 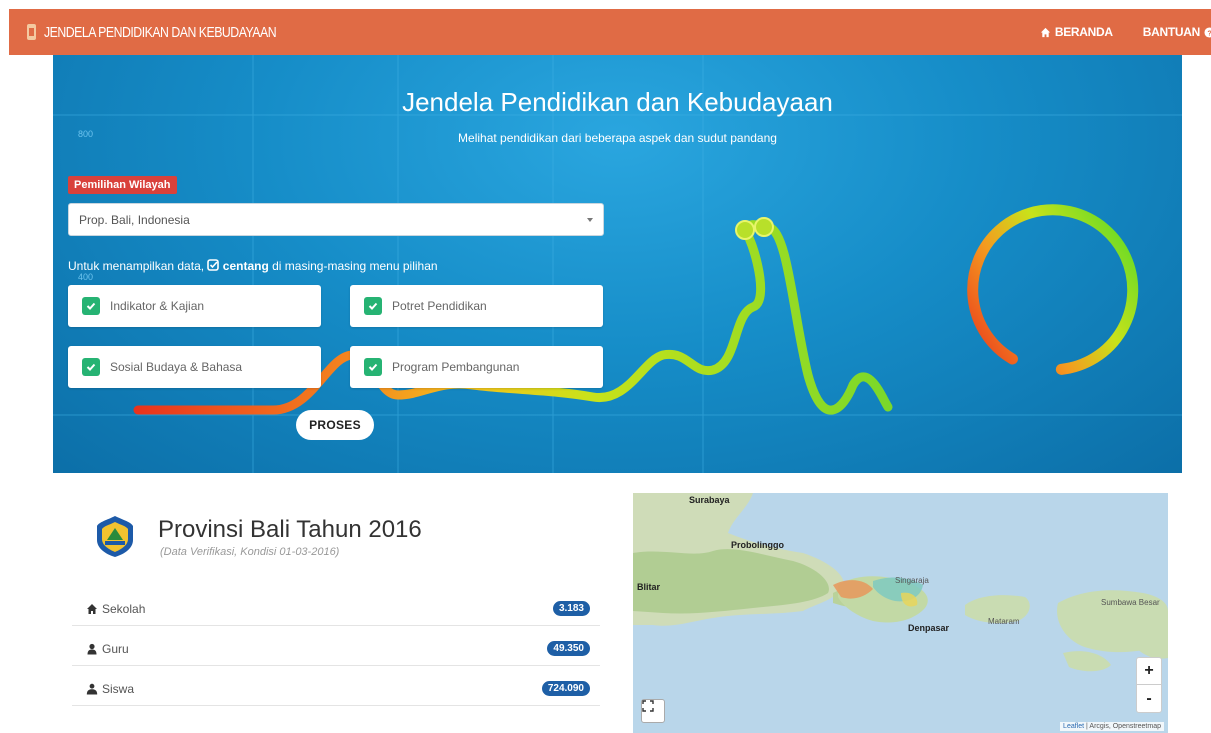 What do you see at coordinates (92, 688) in the screenshot?
I see `users-icon` at bounding box center [92, 688].